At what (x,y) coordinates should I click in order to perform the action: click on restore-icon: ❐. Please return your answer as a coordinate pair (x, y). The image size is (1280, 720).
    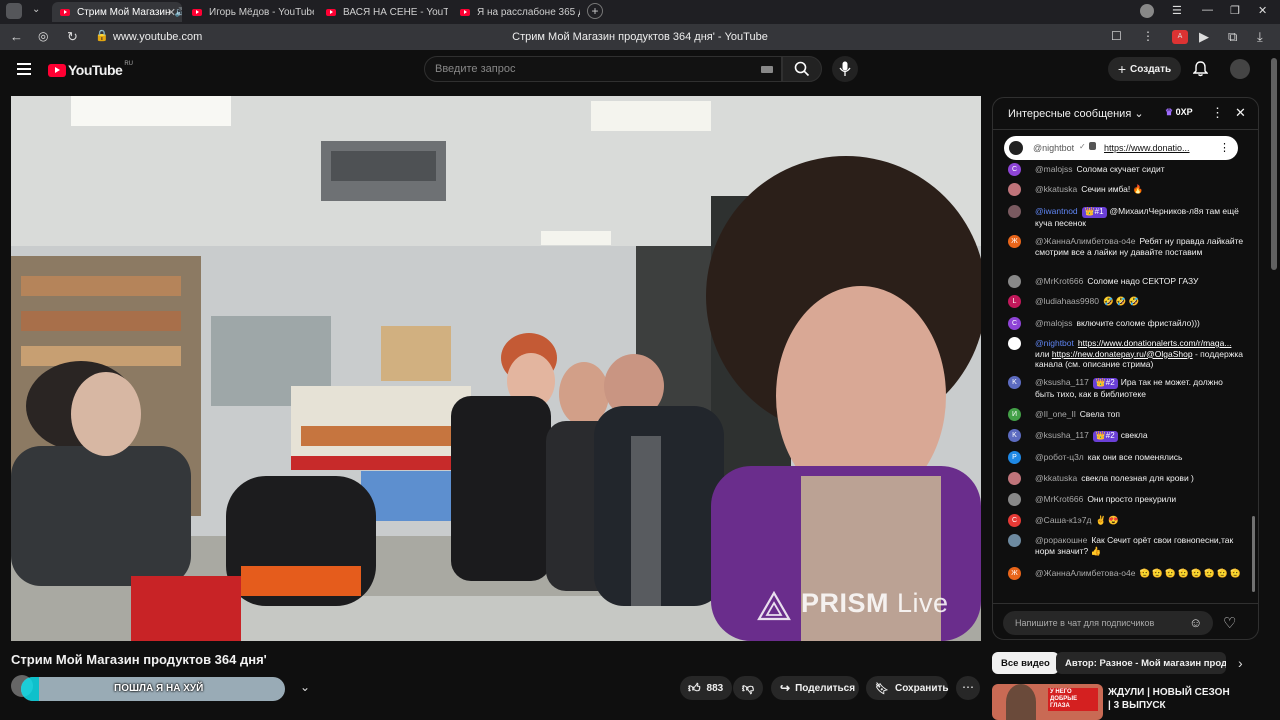
    Looking at the image, I should click on (1235, 10).